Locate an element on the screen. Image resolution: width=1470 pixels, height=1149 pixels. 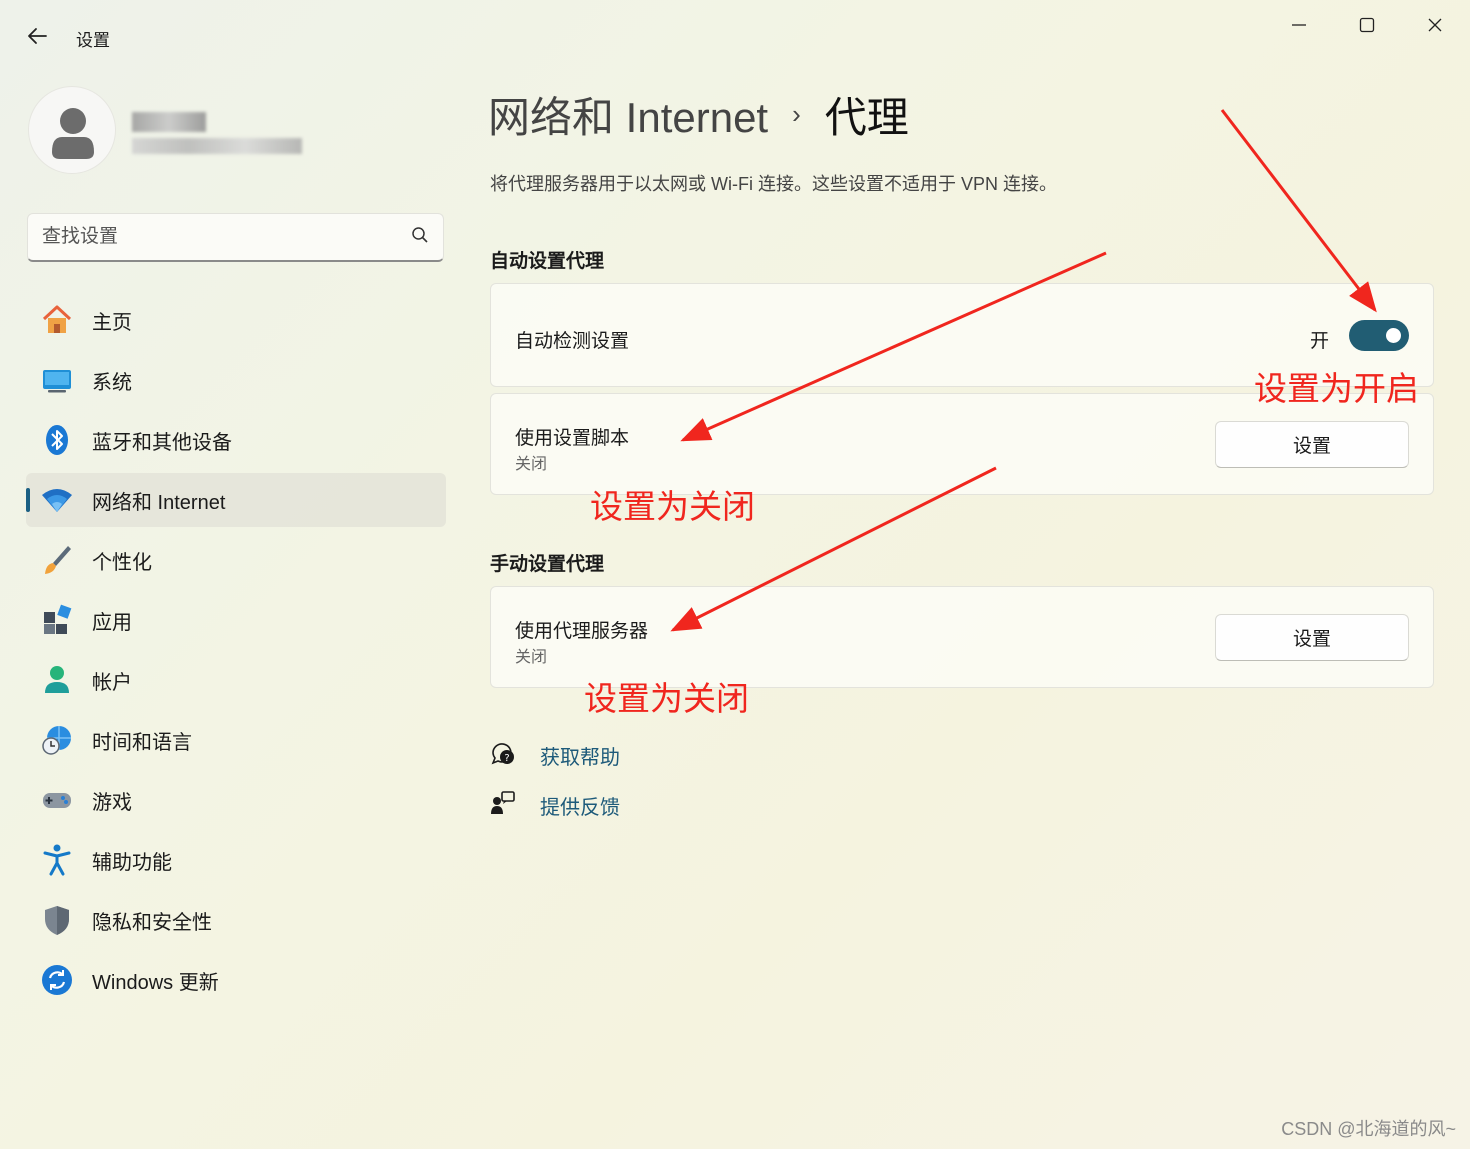
sidebar-item-label: 个性化 is located at coordinates (122, 562).